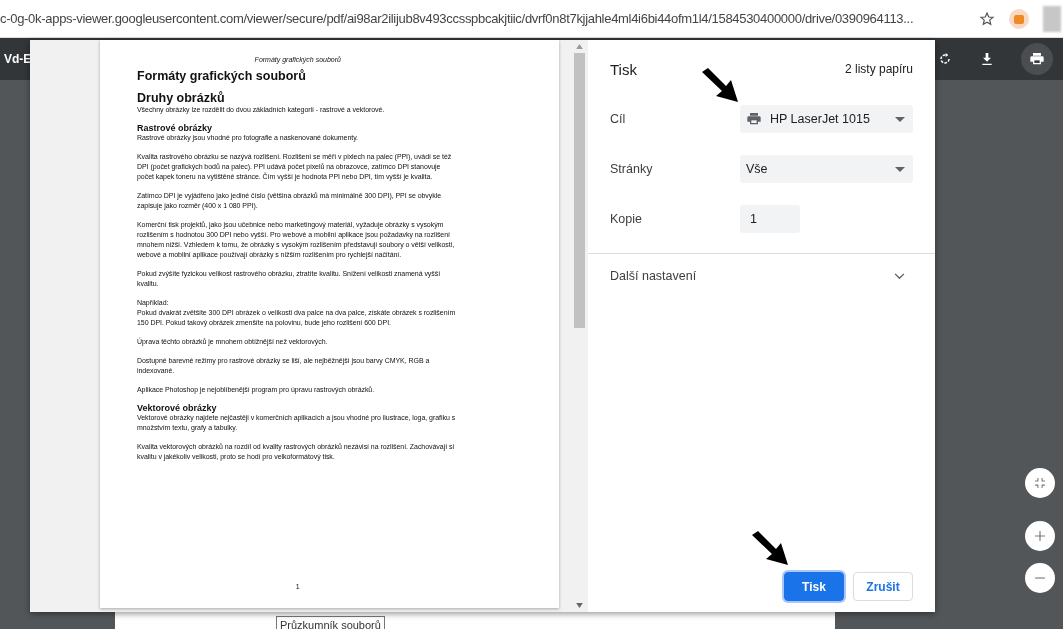 The image size is (1063, 629). I want to click on copies-field: 1, so click(770, 219).